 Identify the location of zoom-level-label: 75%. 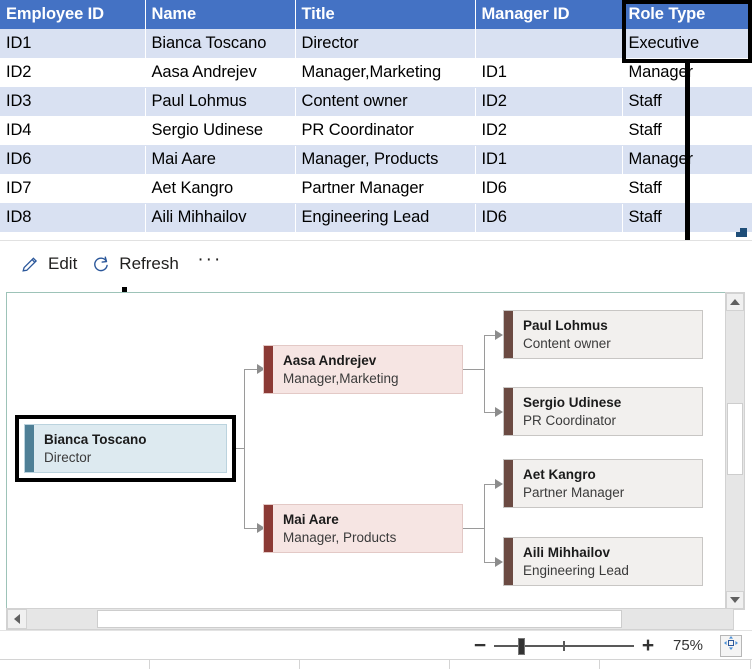
(688, 645).